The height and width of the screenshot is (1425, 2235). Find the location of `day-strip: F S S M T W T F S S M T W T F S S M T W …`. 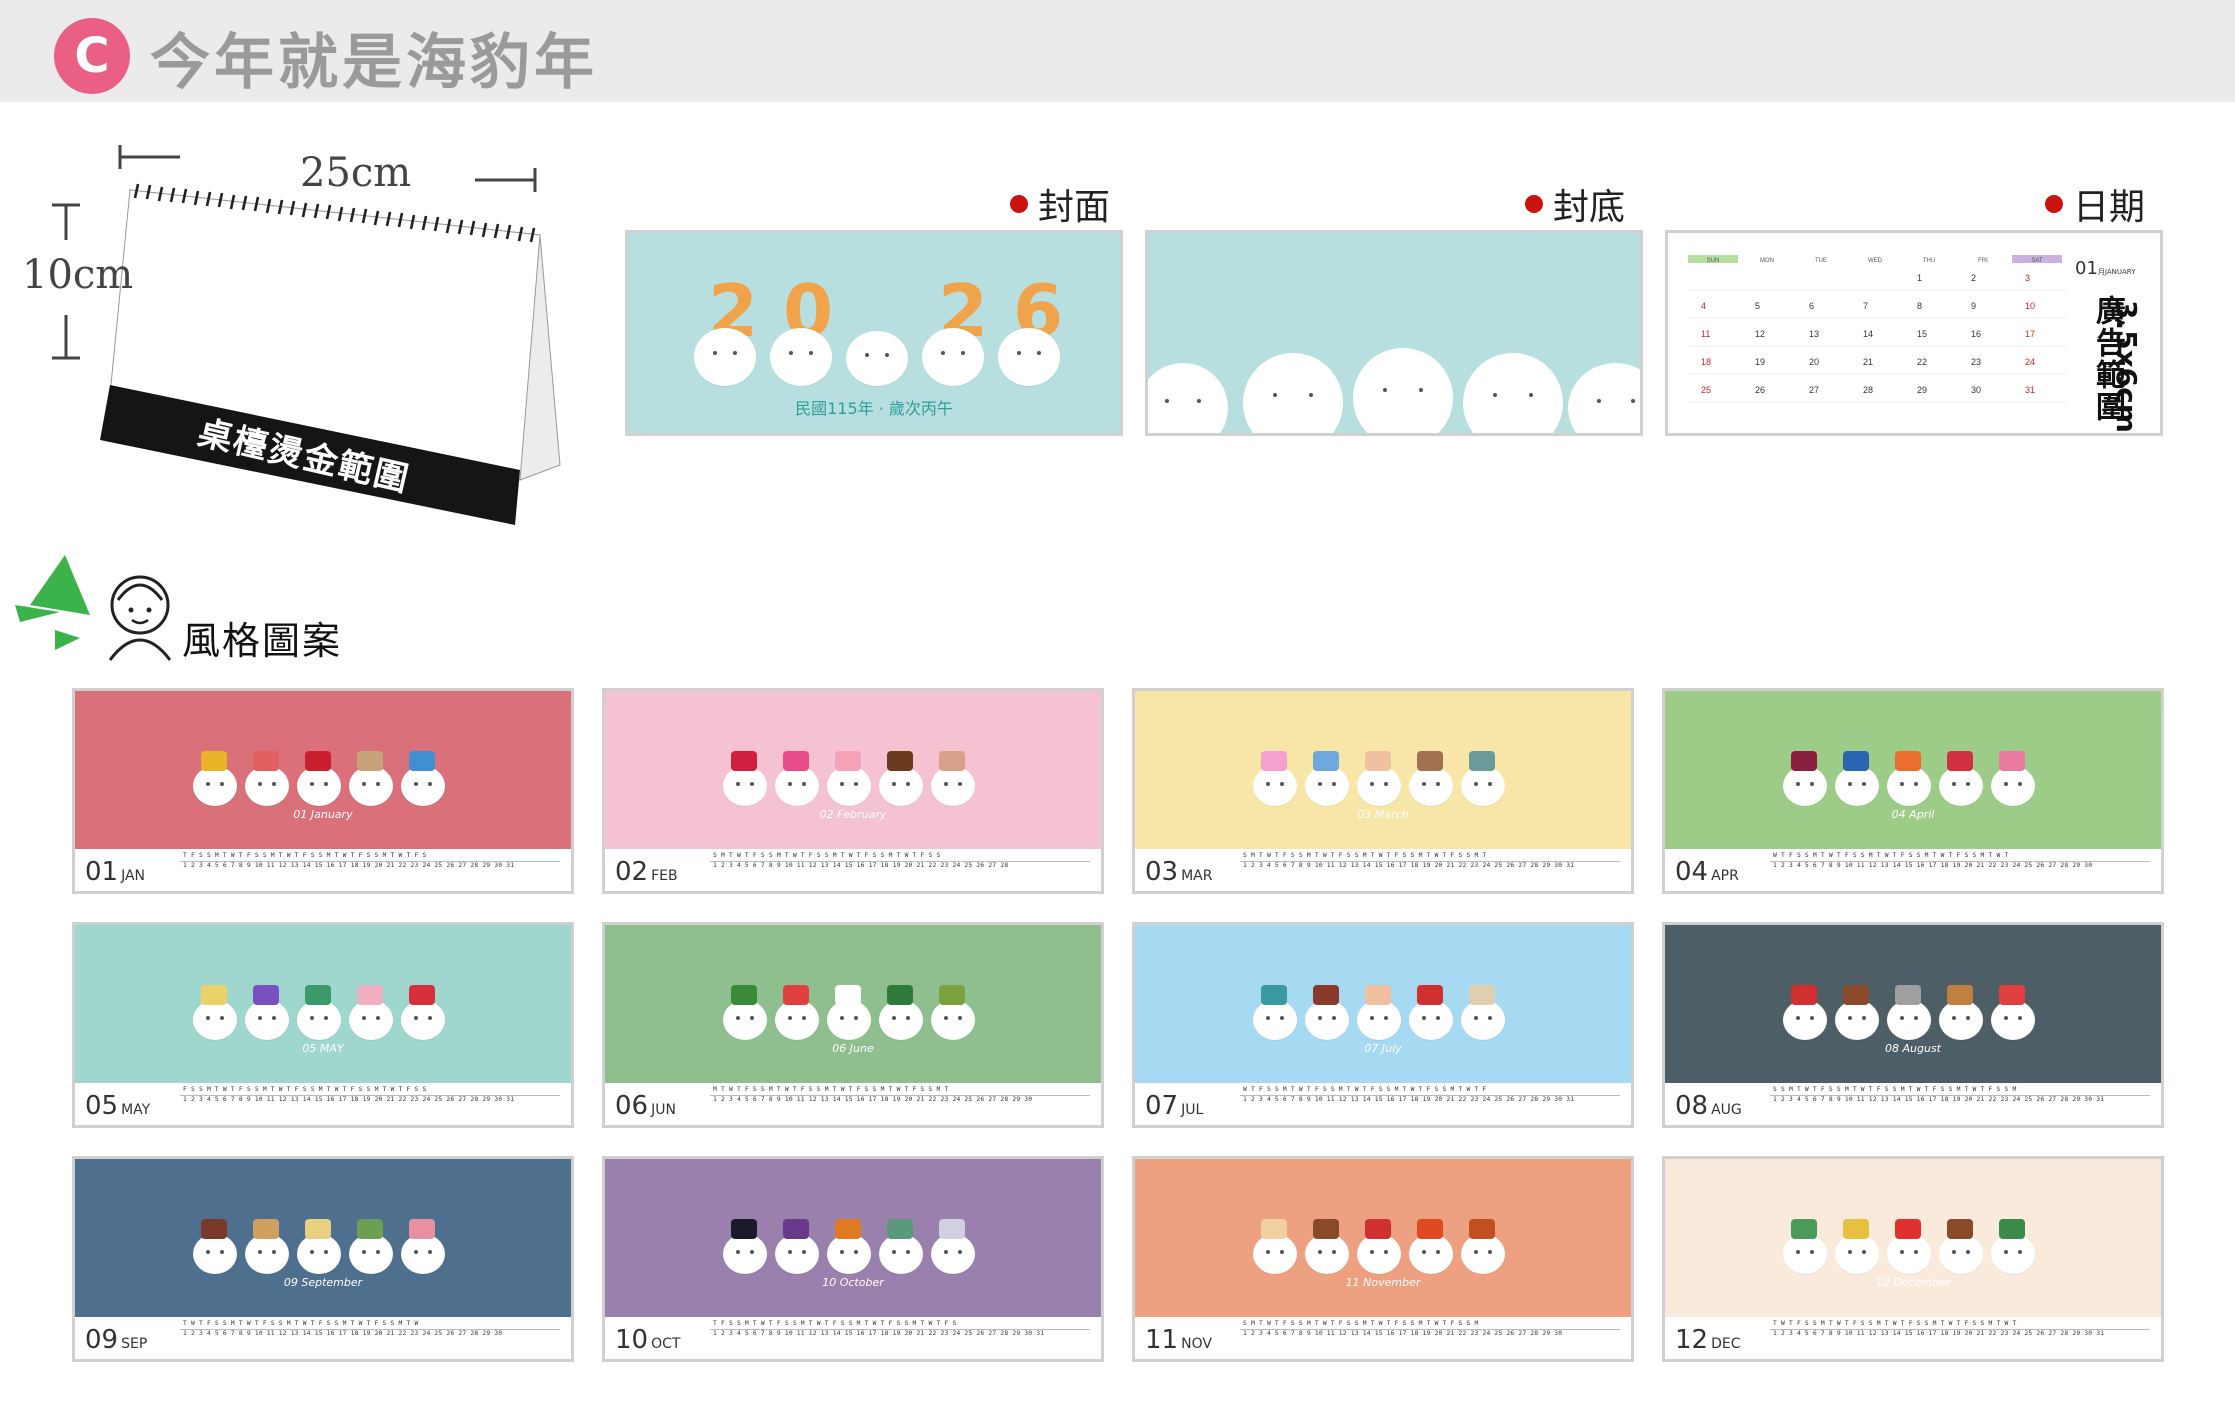

day-strip: F S S M T W T F S S M T W T F S S M T W … is located at coordinates (349, 1094).